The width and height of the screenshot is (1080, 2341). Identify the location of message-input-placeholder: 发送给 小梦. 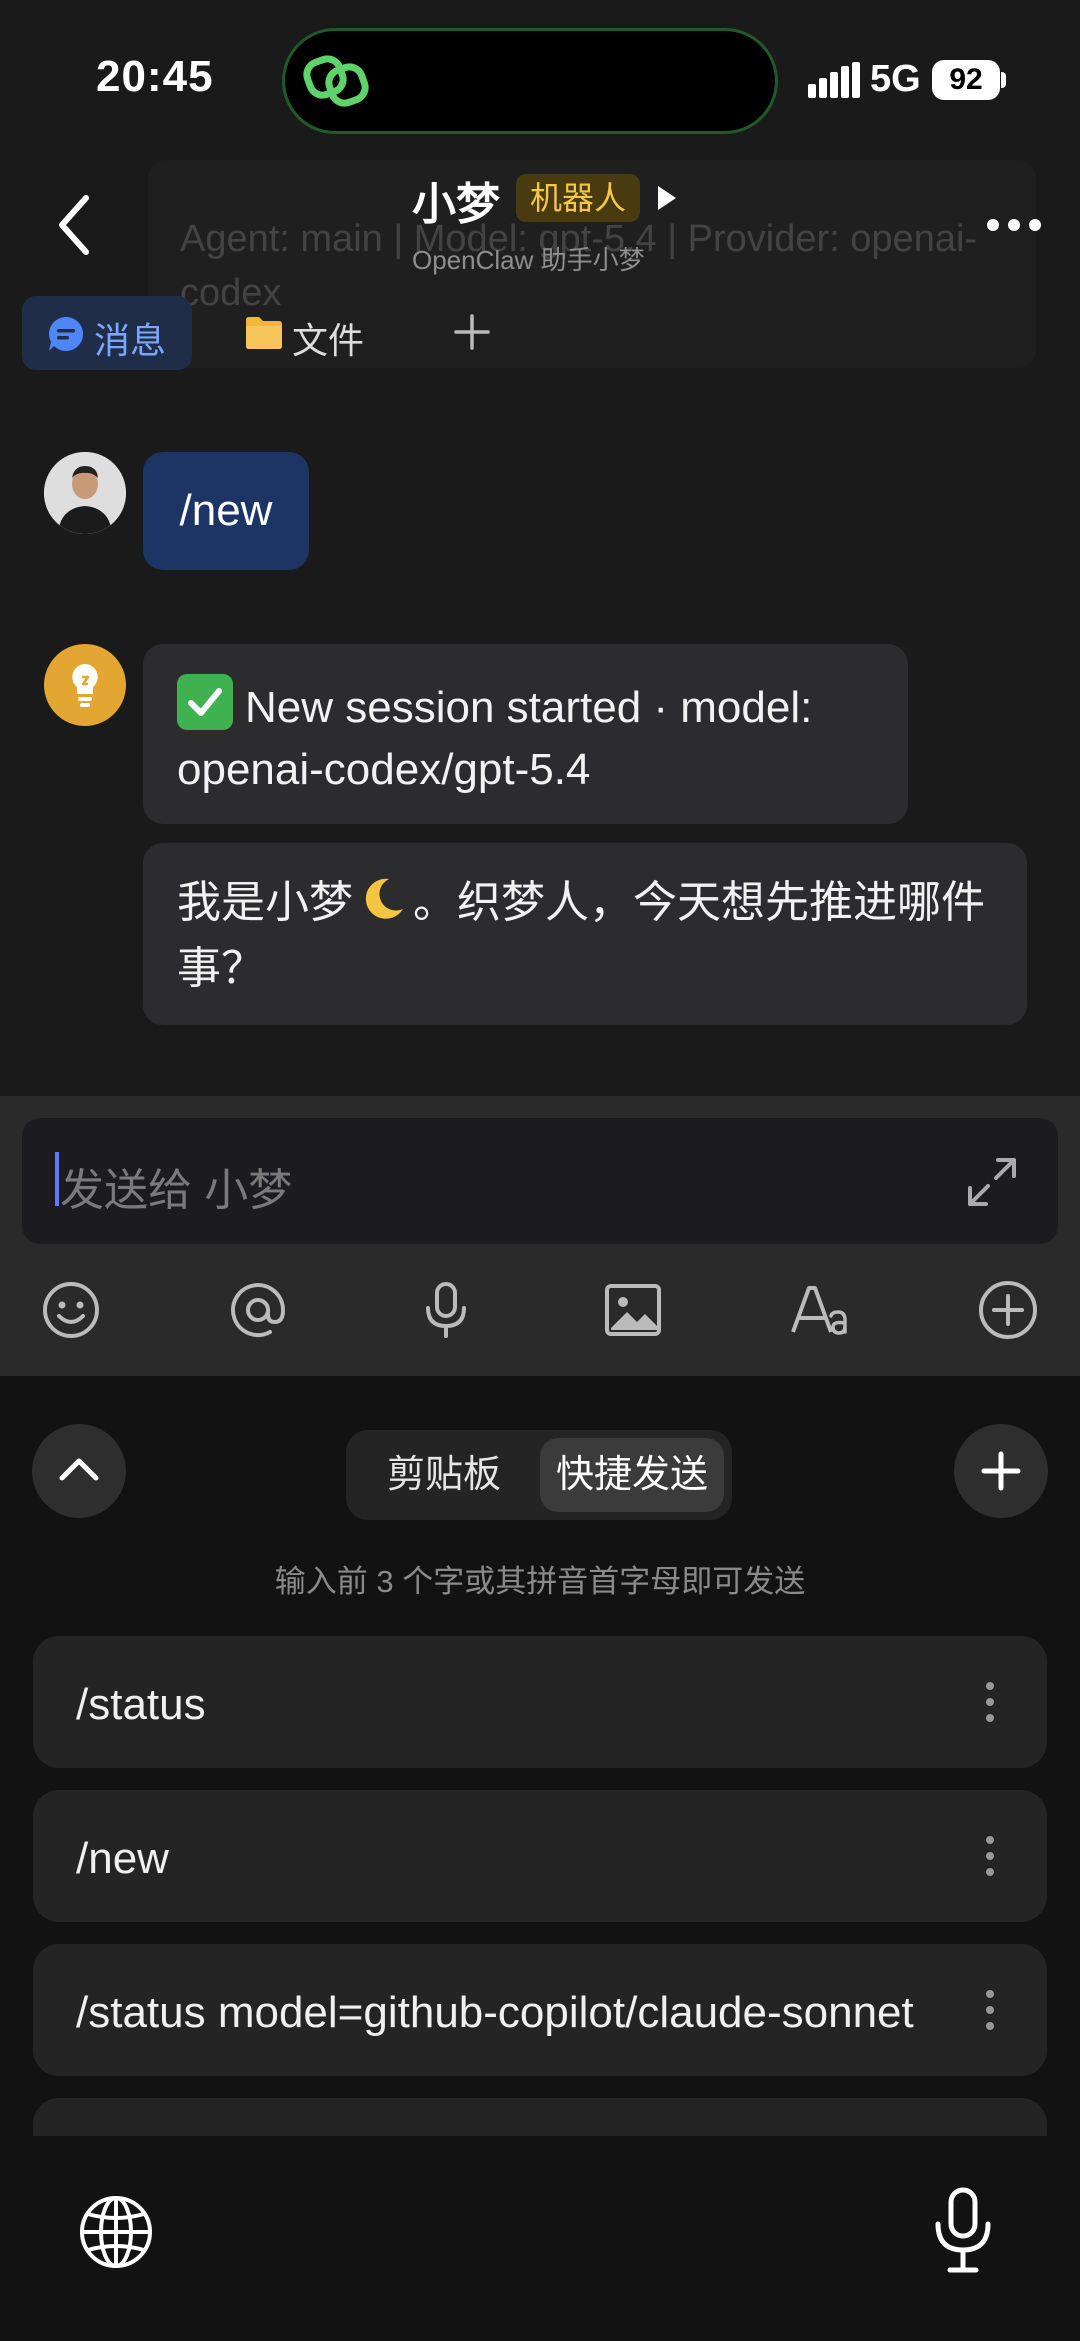
(176, 1186).